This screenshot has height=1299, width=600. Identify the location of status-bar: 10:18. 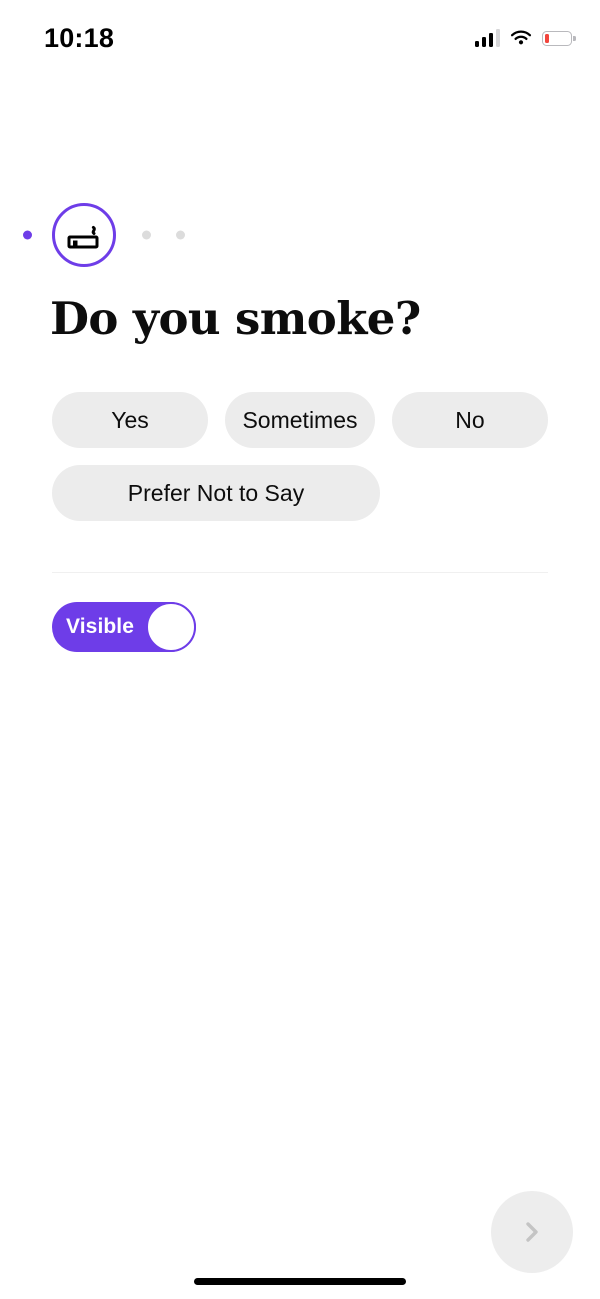
(300, 38).